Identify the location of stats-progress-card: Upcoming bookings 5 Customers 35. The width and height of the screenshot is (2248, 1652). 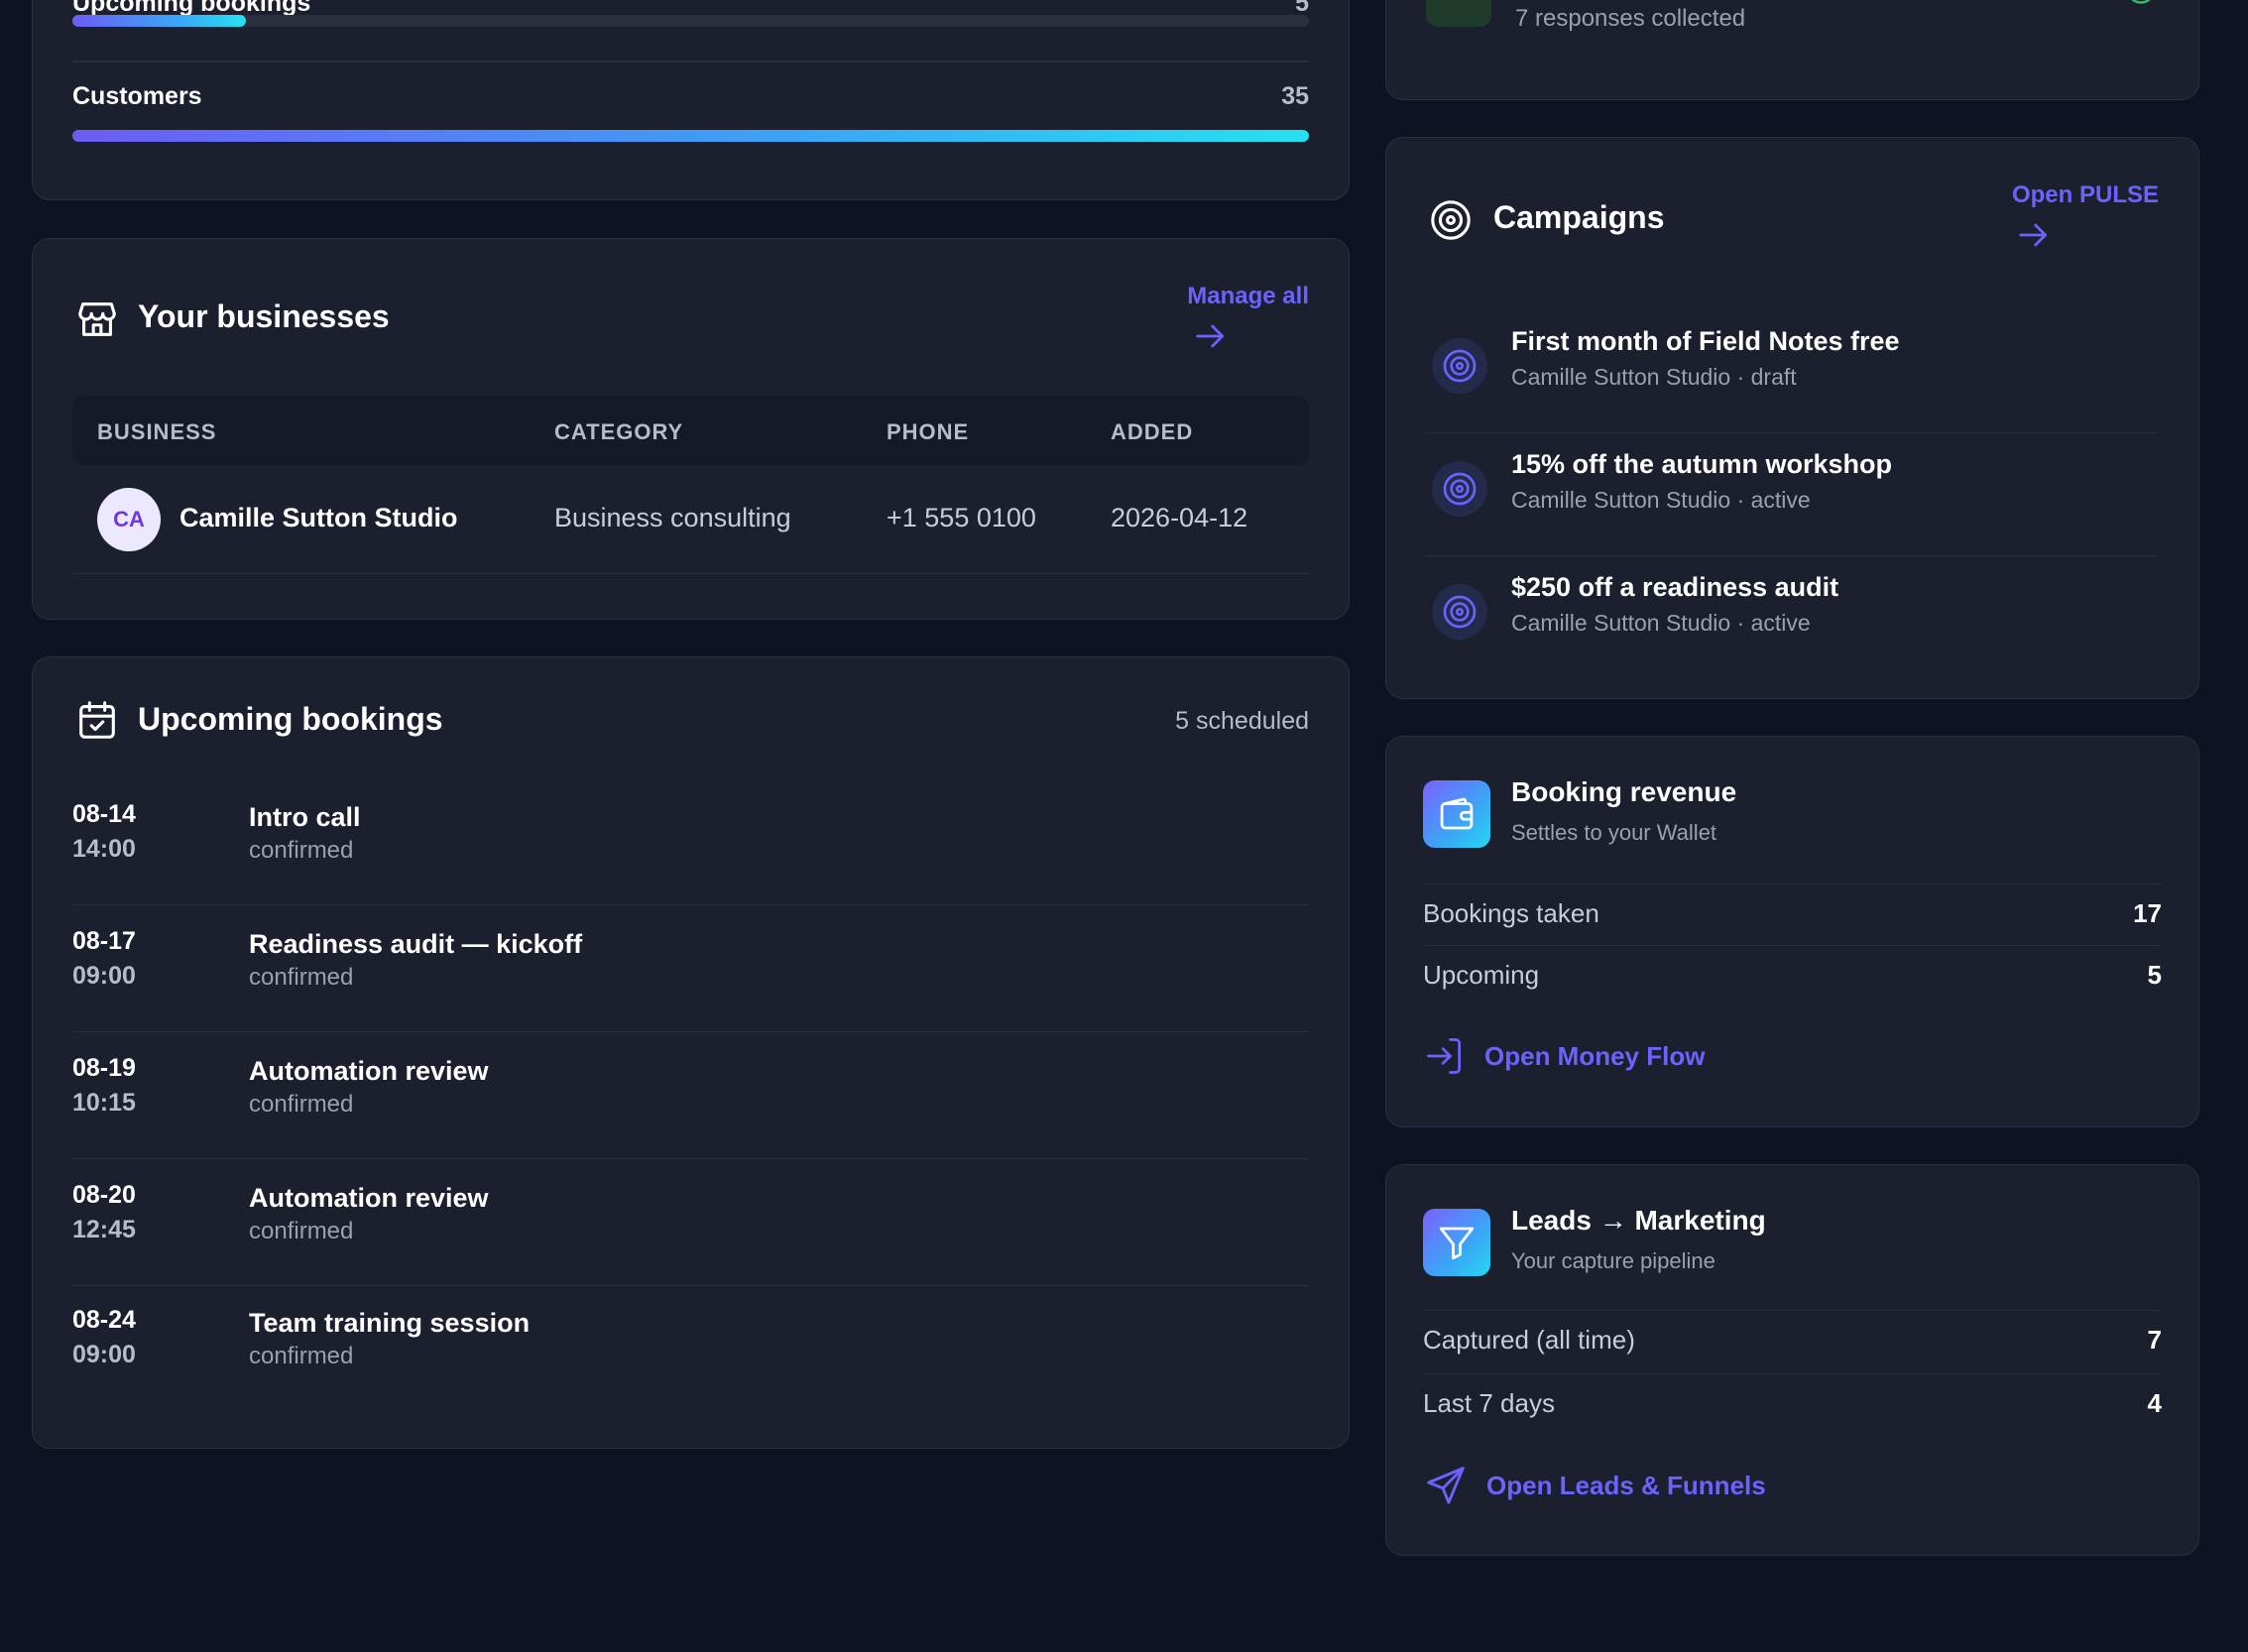
(691, 100).